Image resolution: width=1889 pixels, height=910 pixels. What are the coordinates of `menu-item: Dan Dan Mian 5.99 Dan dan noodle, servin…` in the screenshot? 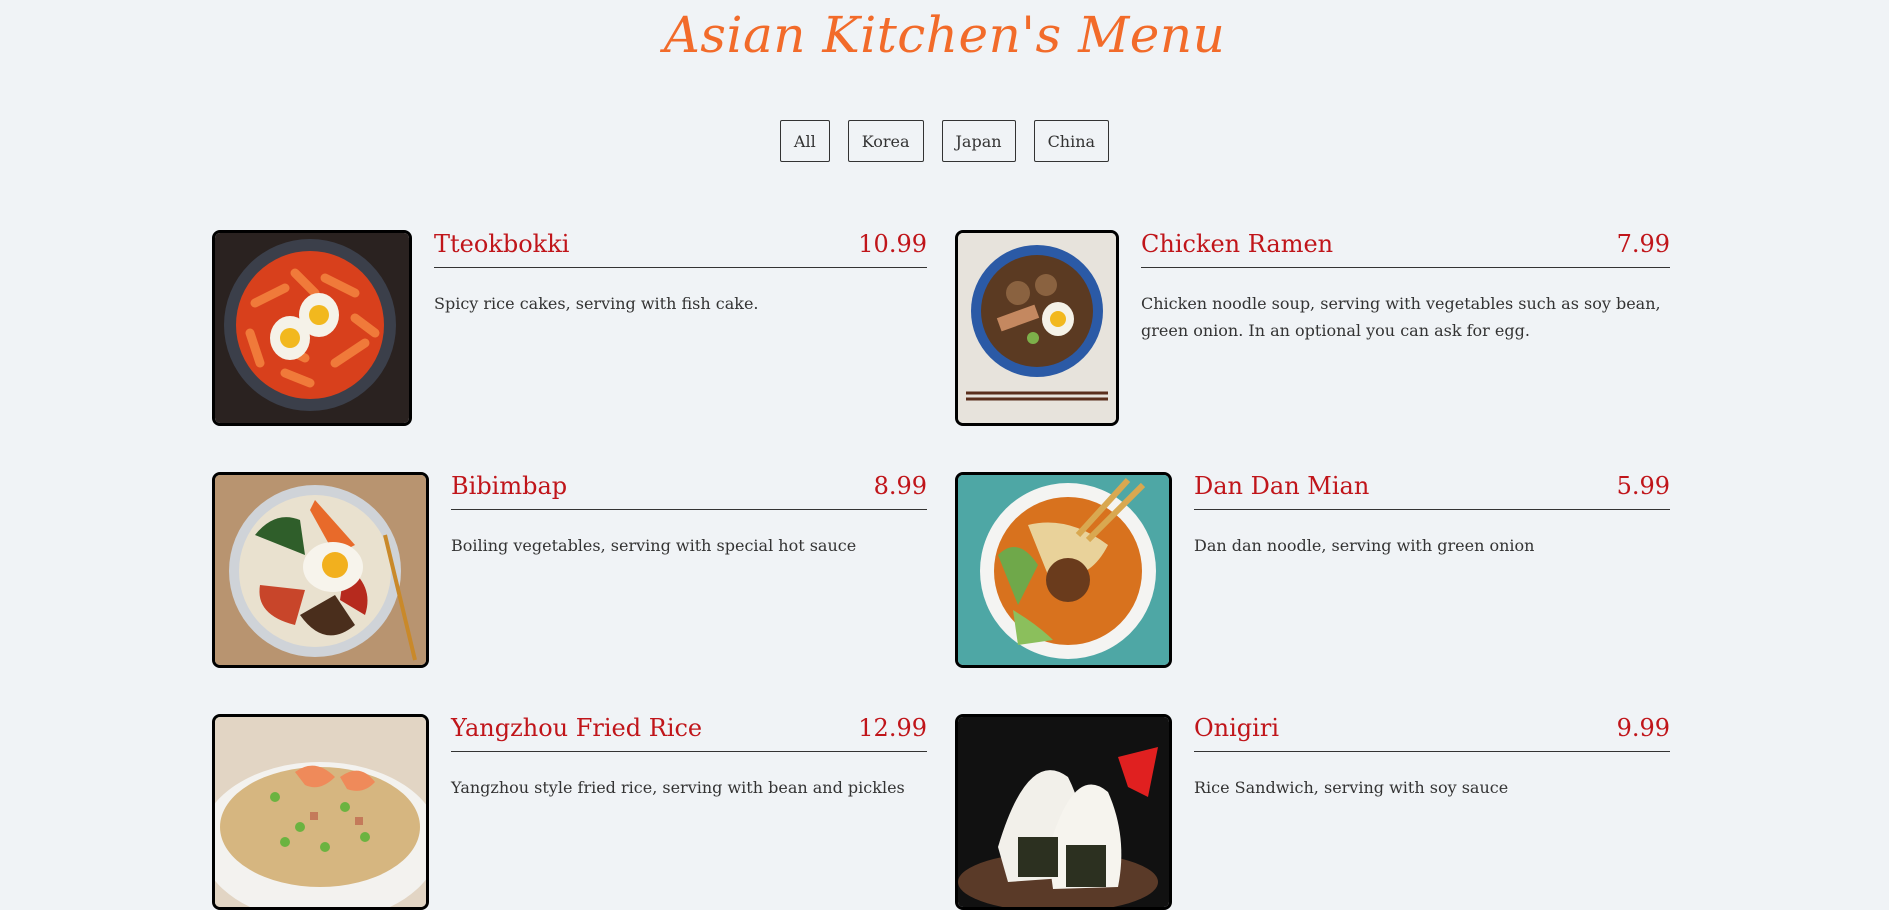 It's located at (1312, 570).